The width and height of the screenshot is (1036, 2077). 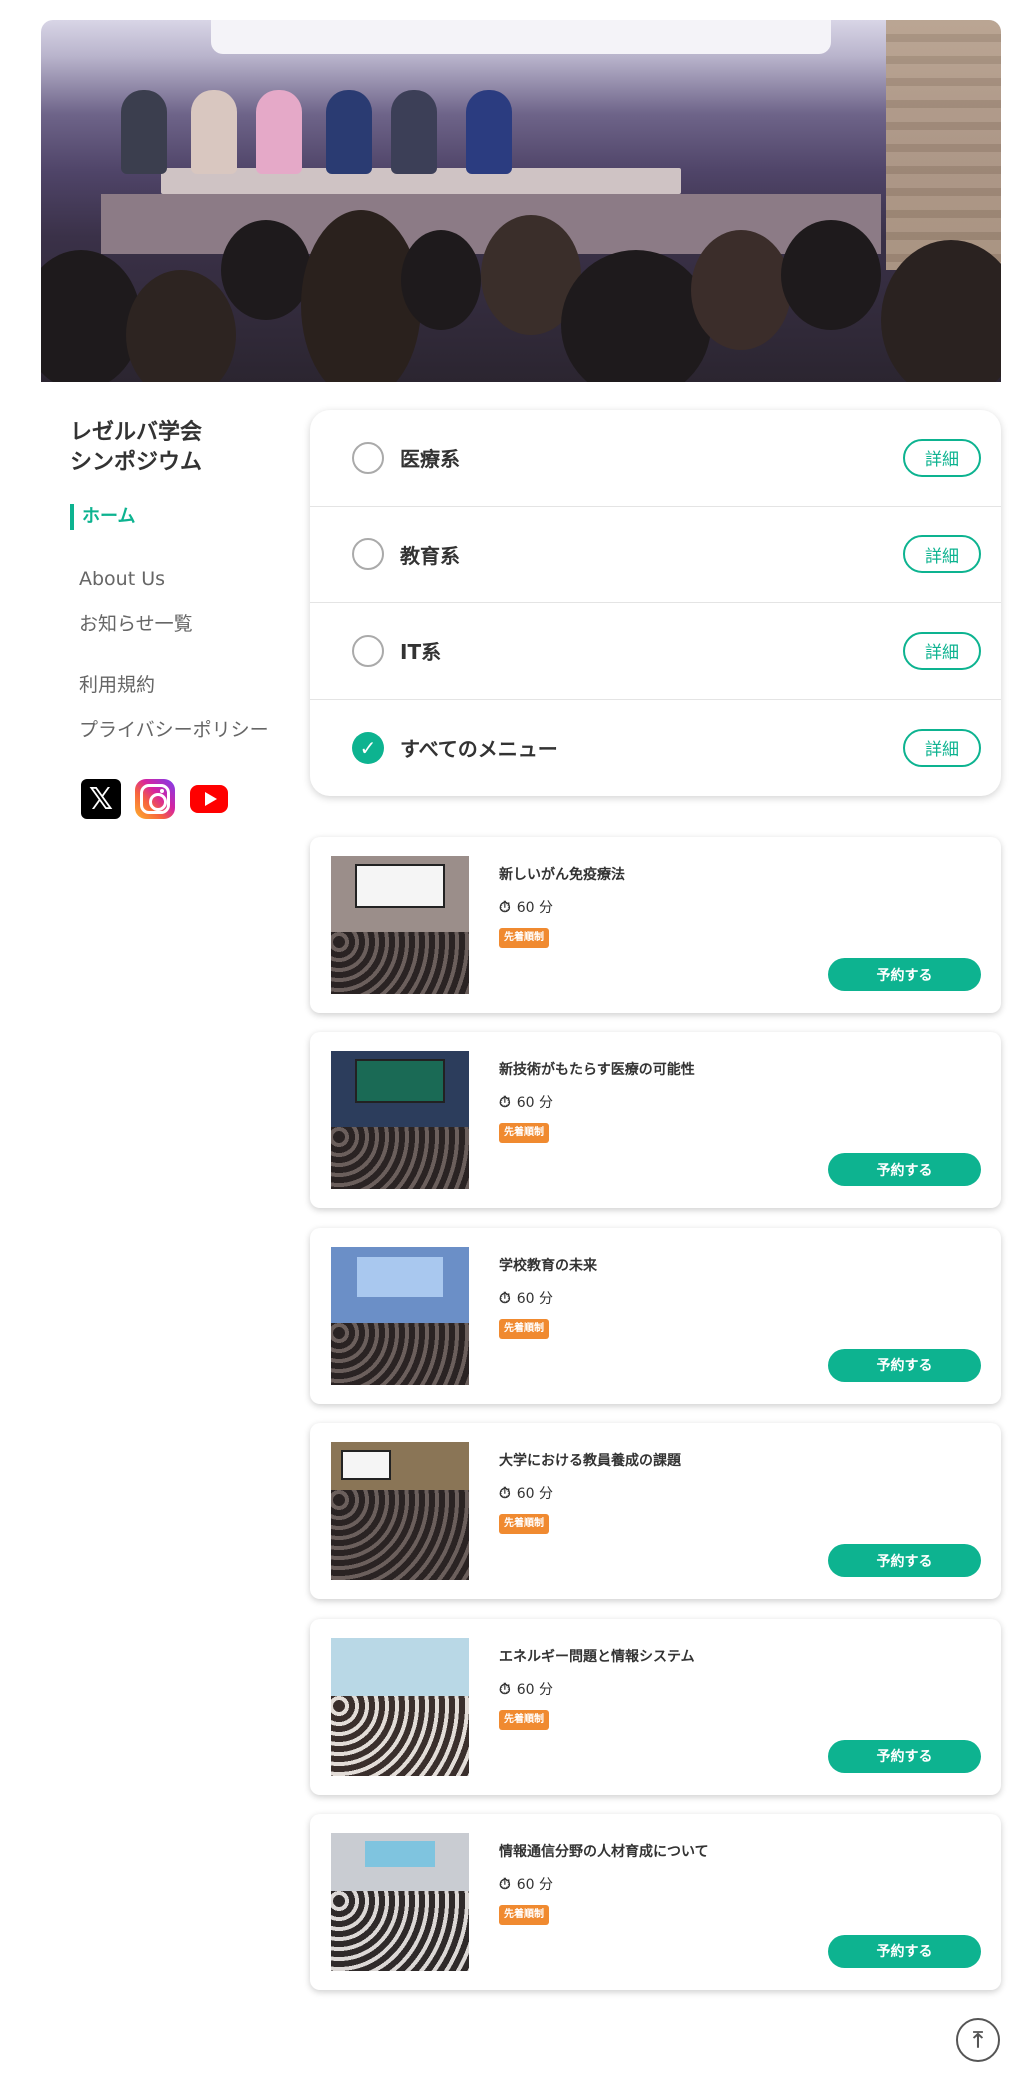 What do you see at coordinates (521, 37) in the screenshot?
I see `hero-screen` at bounding box center [521, 37].